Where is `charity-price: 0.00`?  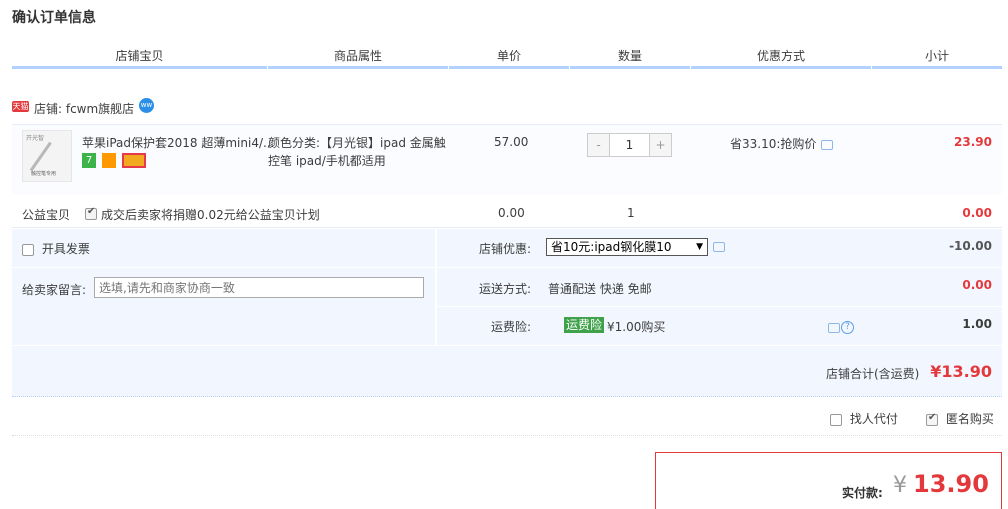 charity-price: 0.00 is located at coordinates (511, 213).